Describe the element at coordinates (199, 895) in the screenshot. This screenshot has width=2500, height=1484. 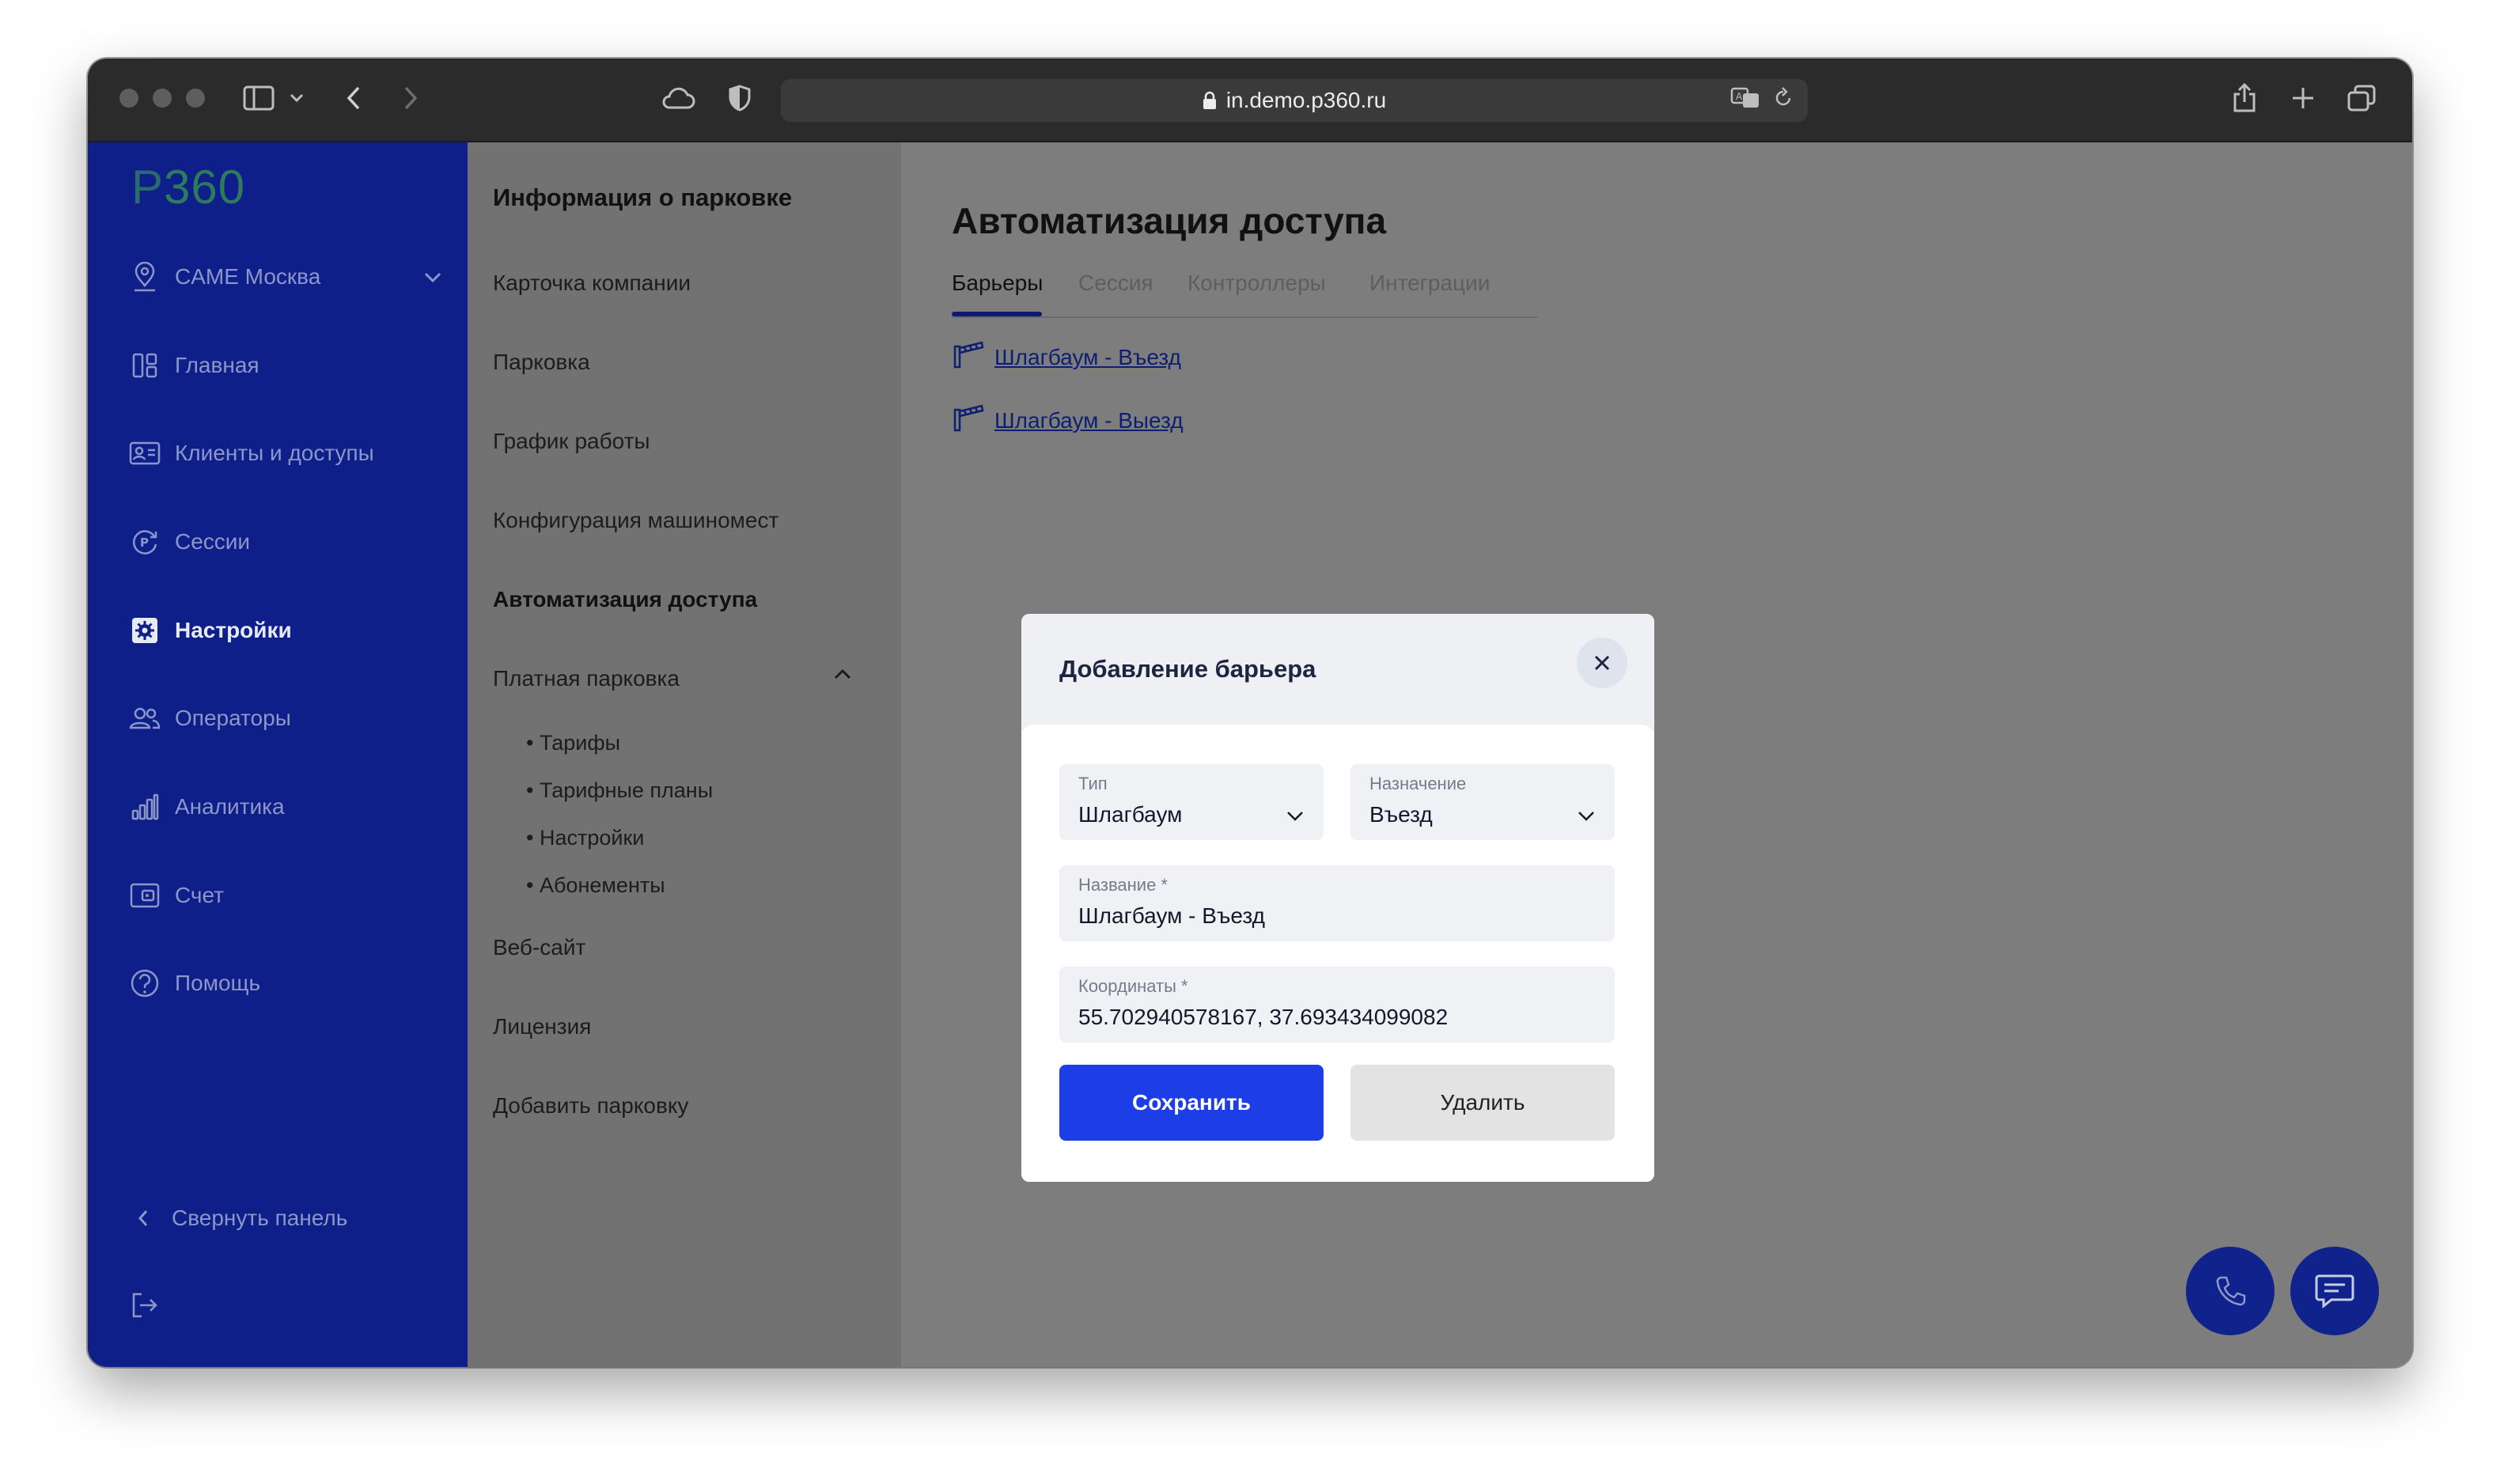
I see `sidebar-item-label: Счет` at that location.